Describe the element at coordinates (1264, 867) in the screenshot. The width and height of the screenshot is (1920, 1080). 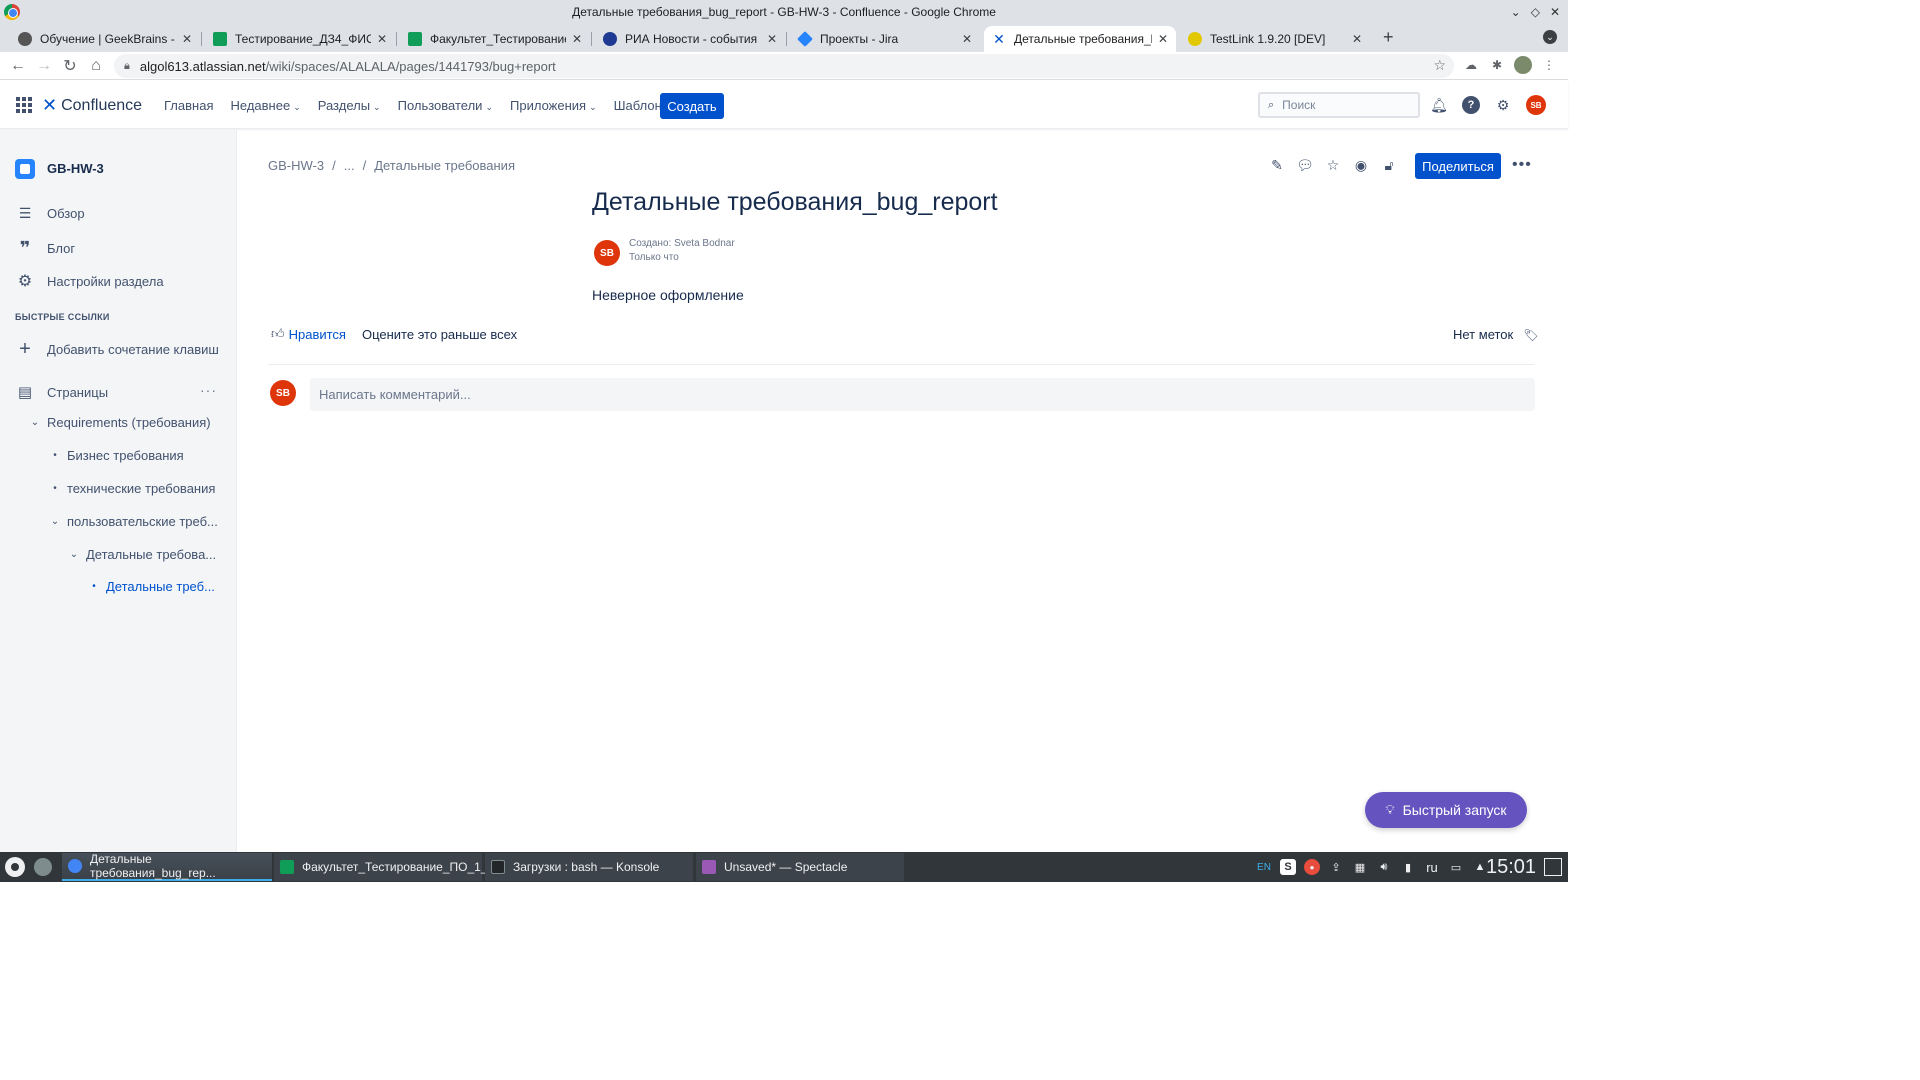
I see `keyboard-layout-en: EN` at that location.